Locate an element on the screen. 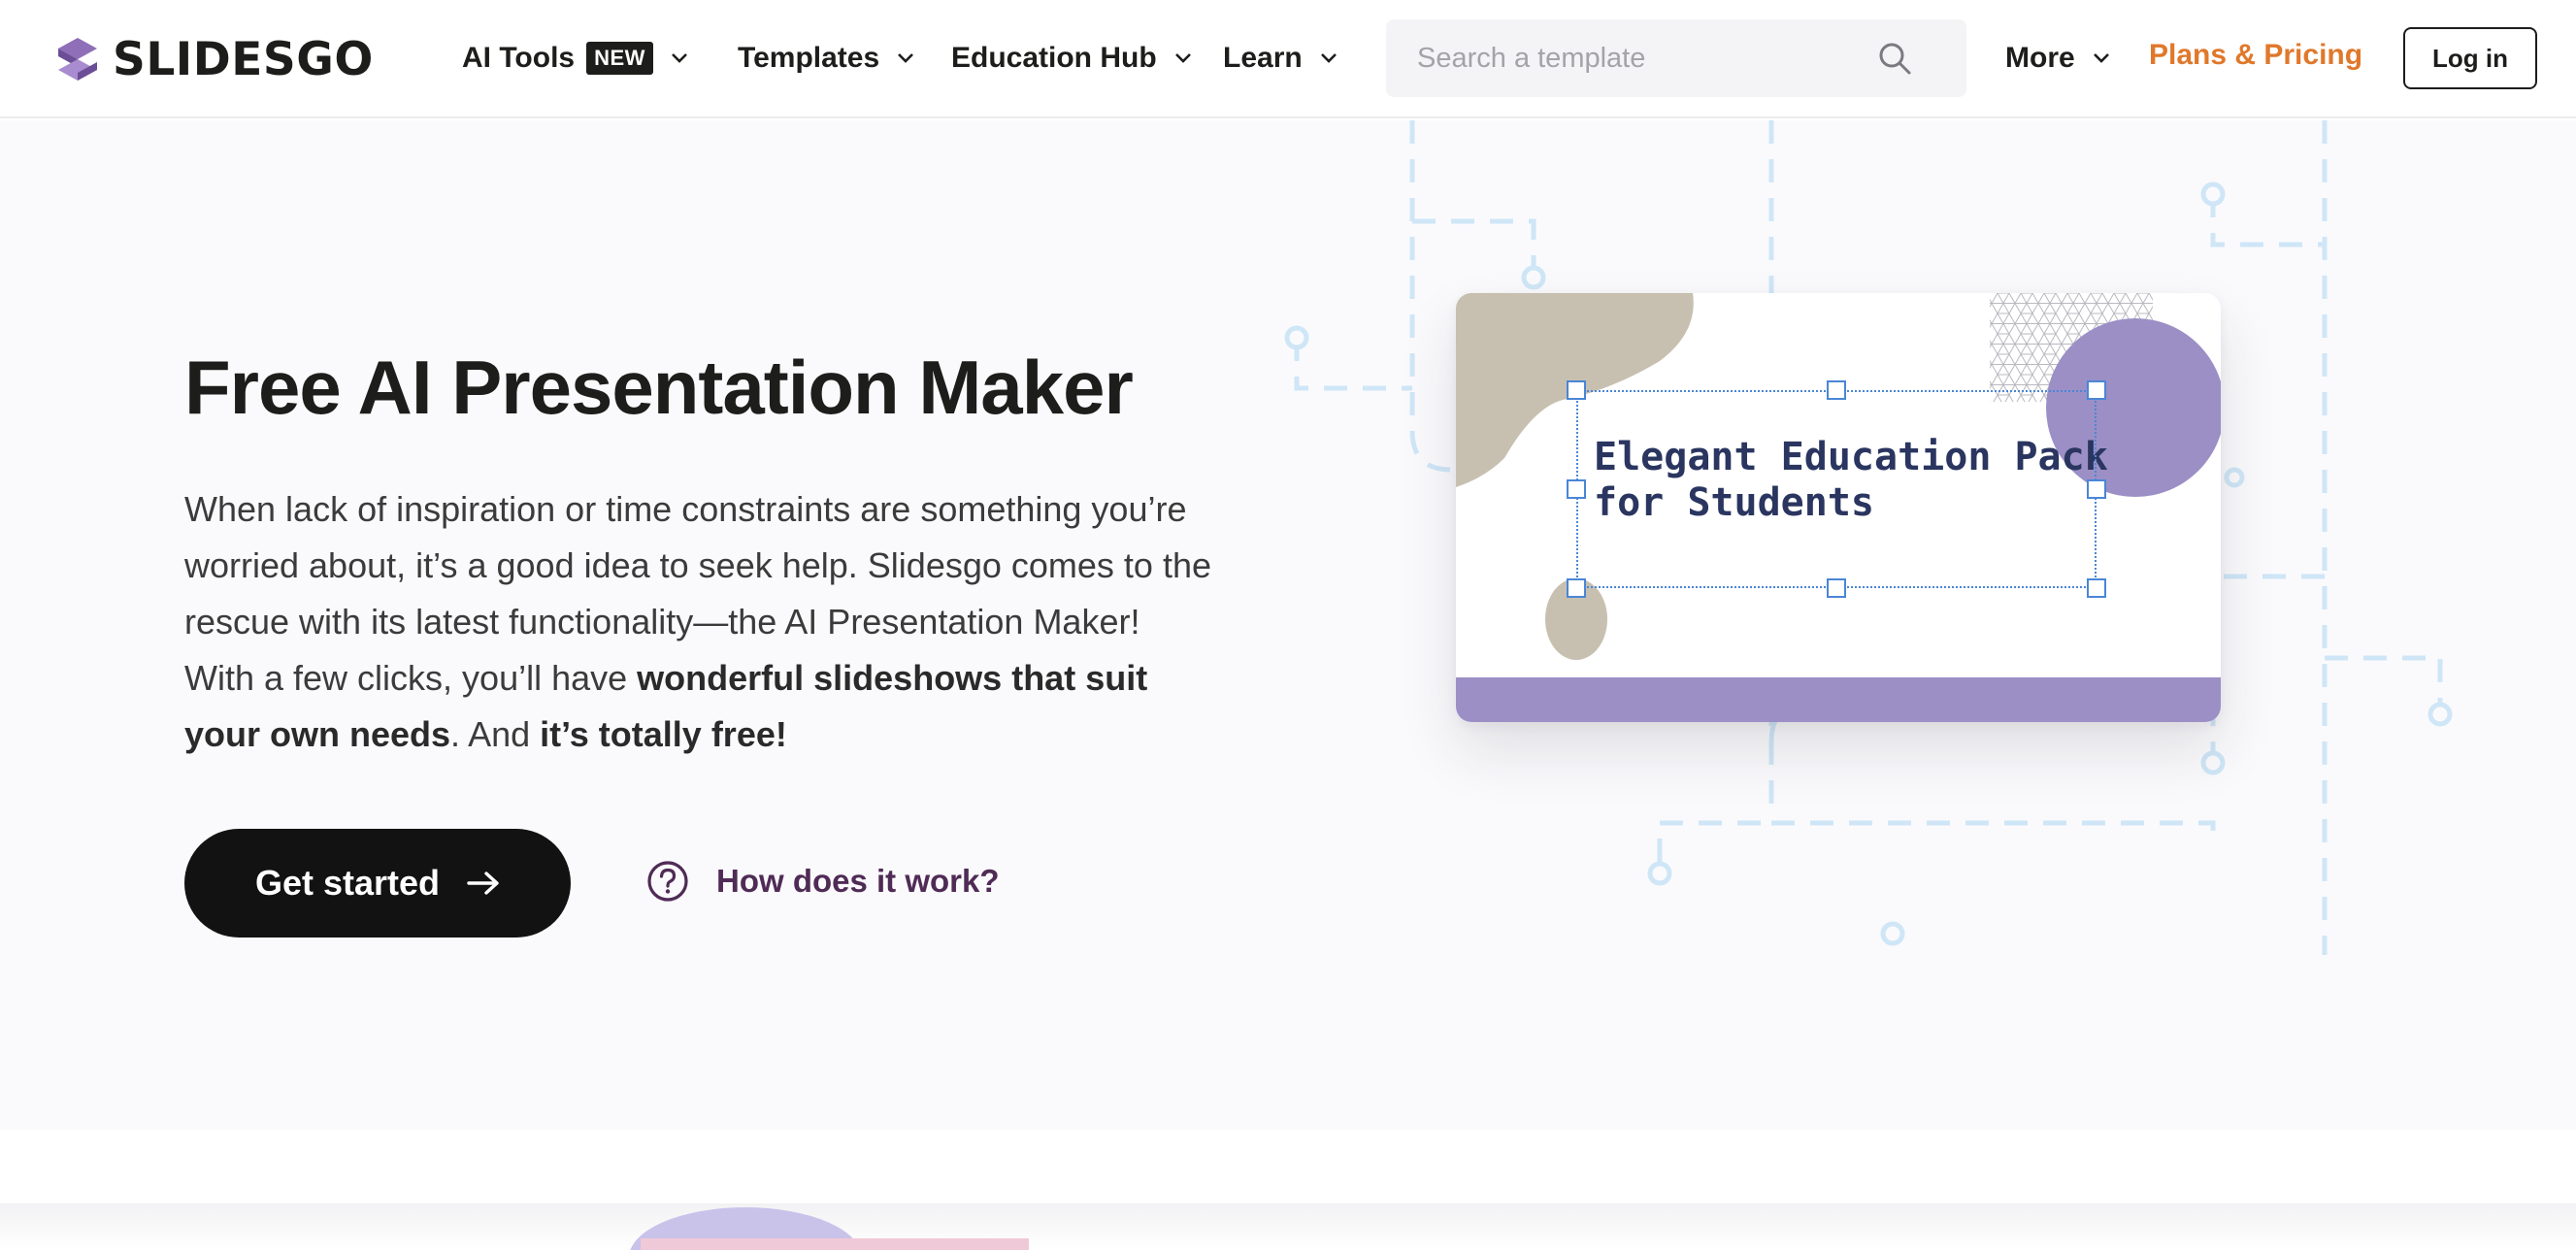 The image size is (2576, 1250). nav-templates-label: Templates is located at coordinates (809, 58).